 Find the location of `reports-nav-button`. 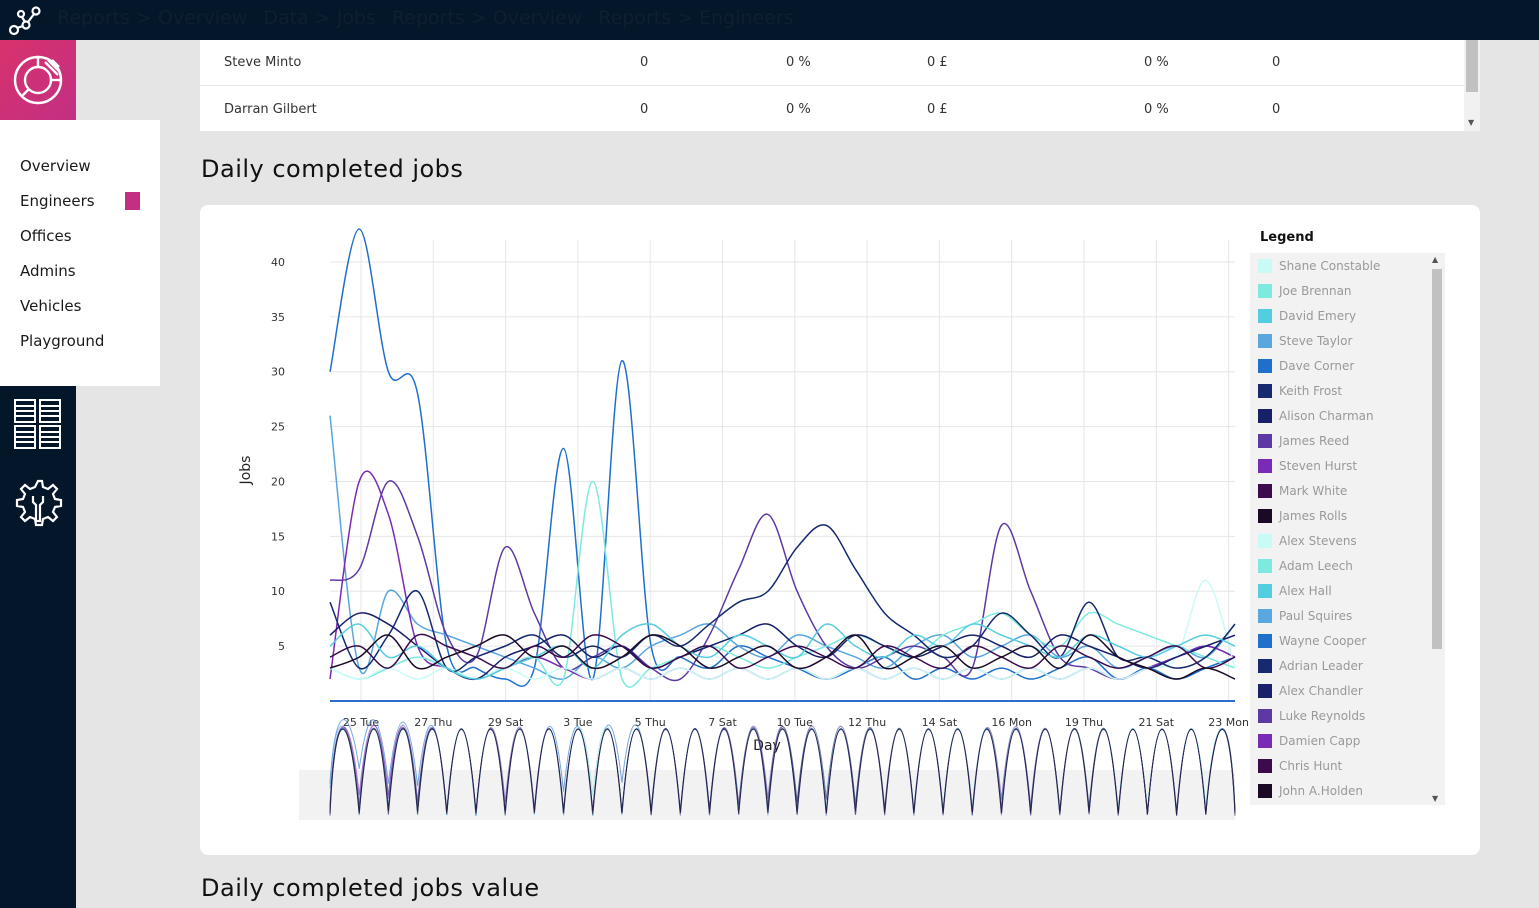

reports-nav-button is located at coordinates (38, 80).